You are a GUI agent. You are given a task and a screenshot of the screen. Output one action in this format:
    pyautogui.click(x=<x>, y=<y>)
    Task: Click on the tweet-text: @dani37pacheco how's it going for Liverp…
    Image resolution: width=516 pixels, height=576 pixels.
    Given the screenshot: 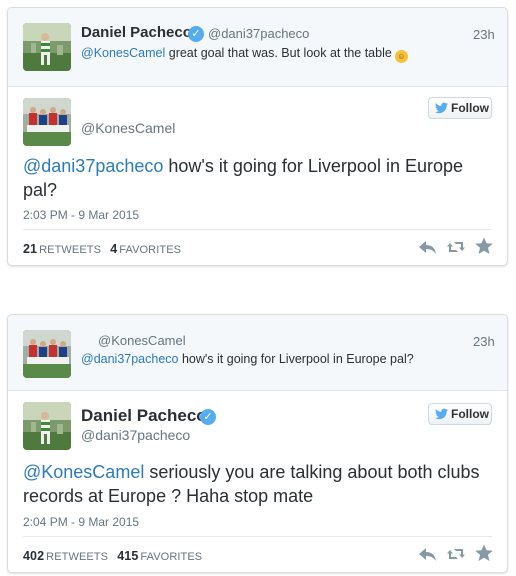 What is the action you would take?
    pyautogui.click(x=258, y=178)
    